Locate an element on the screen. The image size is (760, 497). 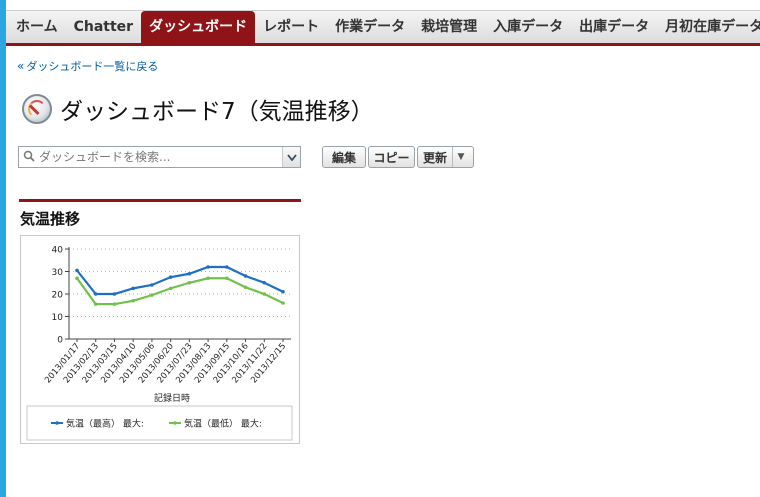
chevron-down-icon is located at coordinates (291, 157).